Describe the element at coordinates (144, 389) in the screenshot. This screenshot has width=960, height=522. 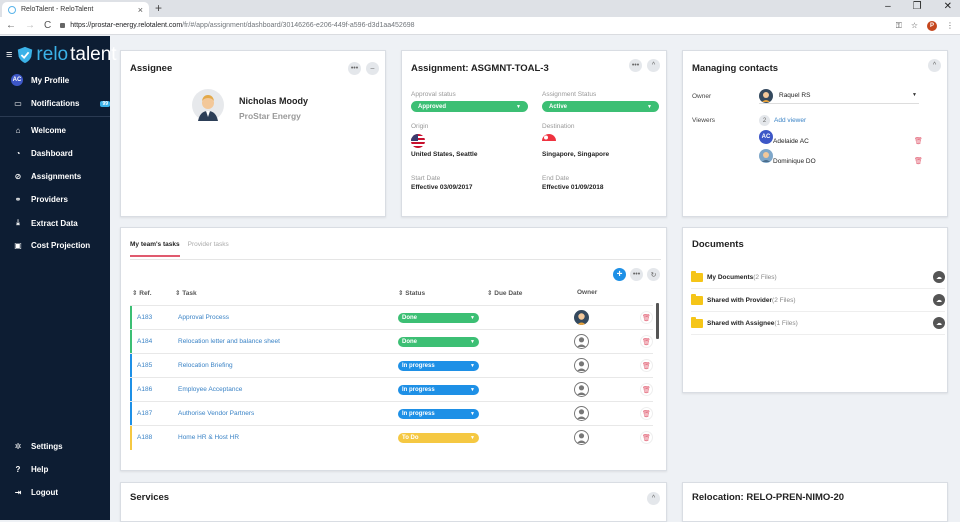
I see `task-ref-link: A186` at that location.